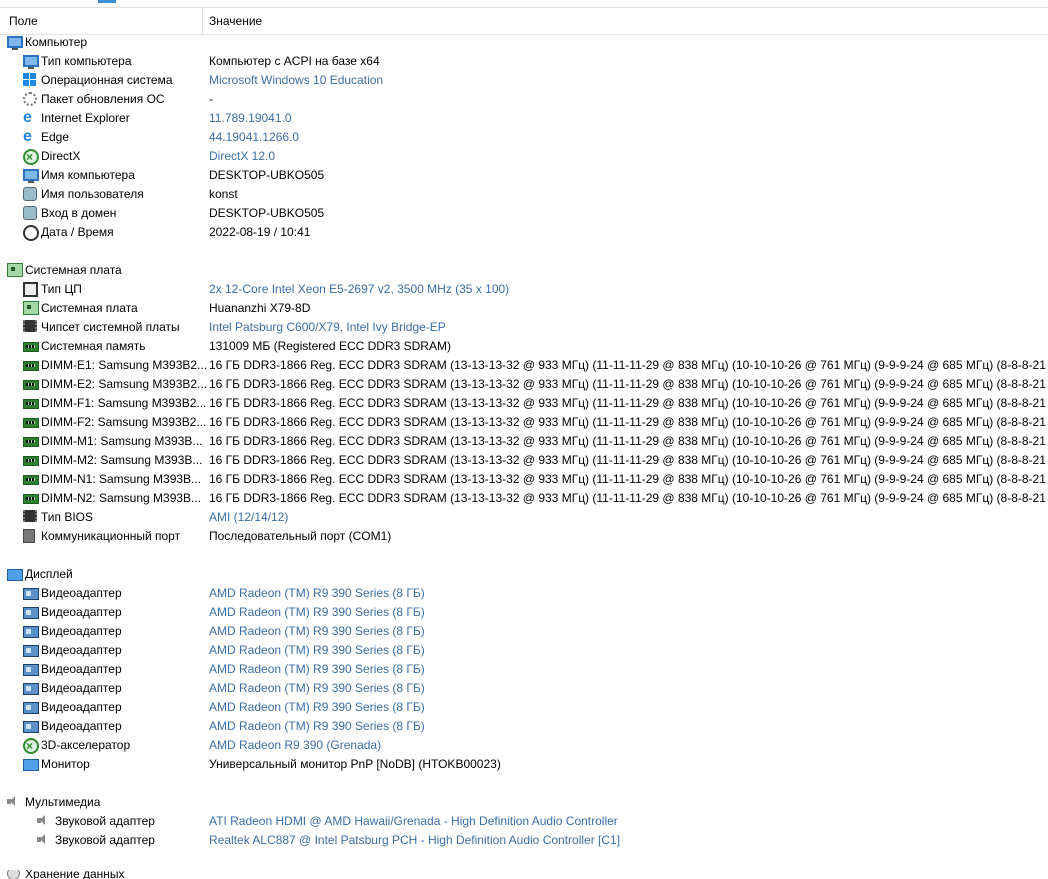 This screenshot has width=1048, height=879. I want to click on bios-chip-icon, so click(30, 516).